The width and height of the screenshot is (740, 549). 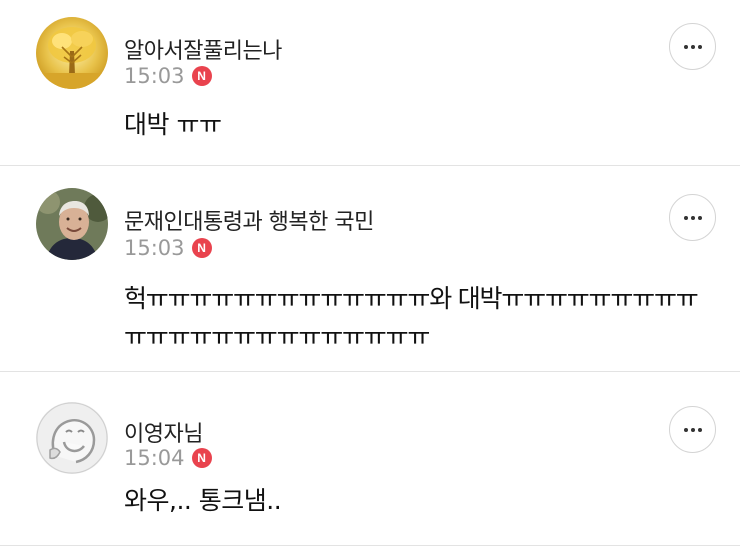 I want to click on golden-tree-avatar-icon, so click(x=72, y=53).